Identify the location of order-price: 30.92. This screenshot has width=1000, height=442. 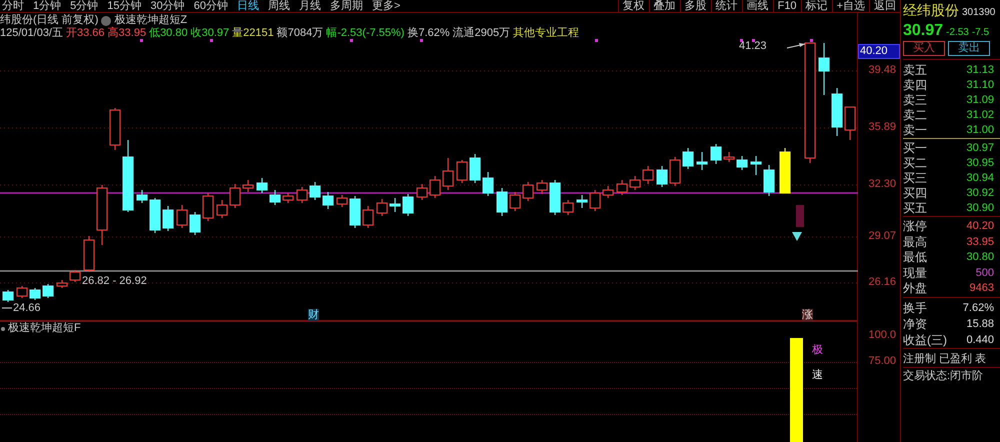
(980, 193).